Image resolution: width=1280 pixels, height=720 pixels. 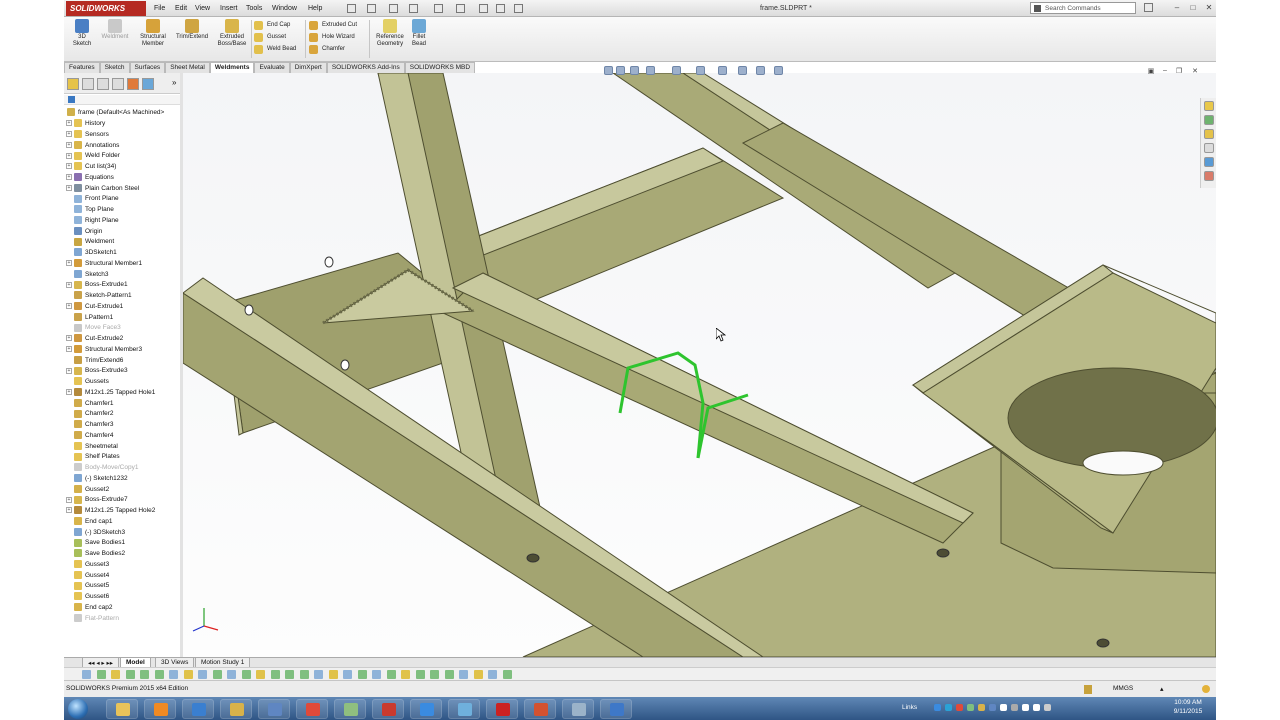 I want to click on view-palette-icon, so click(x=1209, y=148).